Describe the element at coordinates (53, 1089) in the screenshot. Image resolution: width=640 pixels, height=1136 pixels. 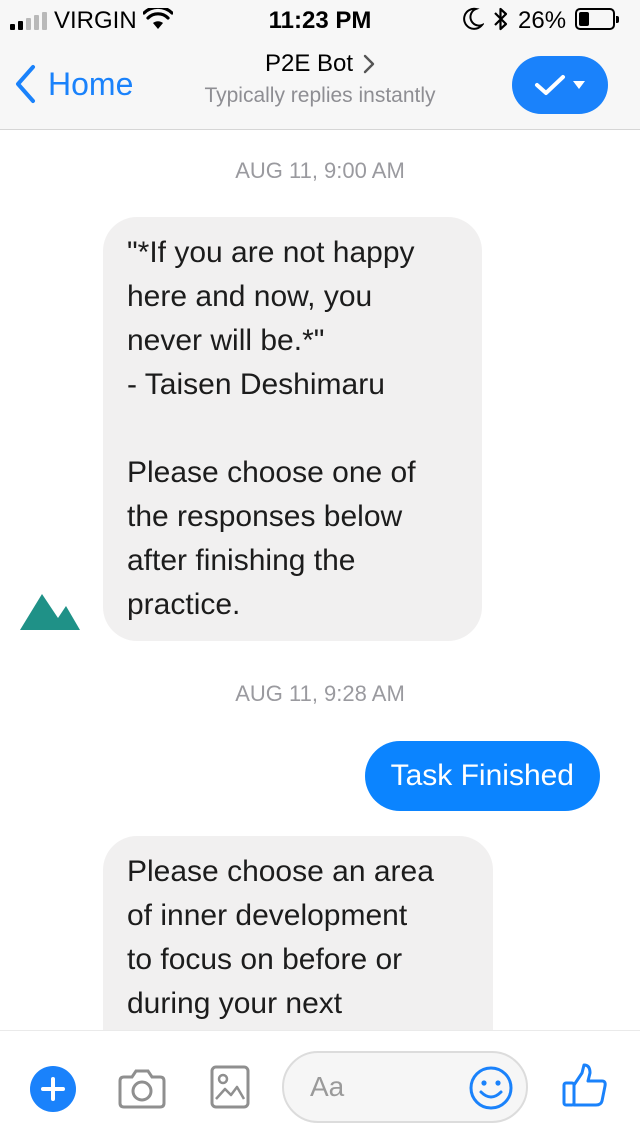
I see `plus-icon` at that location.